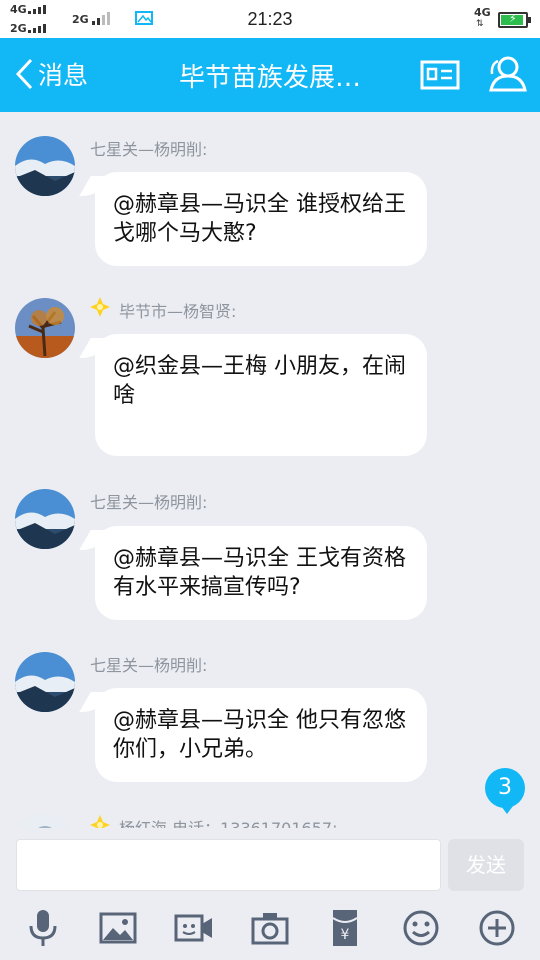 Image resolution: width=540 pixels, height=960 pixels. Describe the element at coordinates (63, 75) in the screenshot. I see `back-label: 消息` at that location.